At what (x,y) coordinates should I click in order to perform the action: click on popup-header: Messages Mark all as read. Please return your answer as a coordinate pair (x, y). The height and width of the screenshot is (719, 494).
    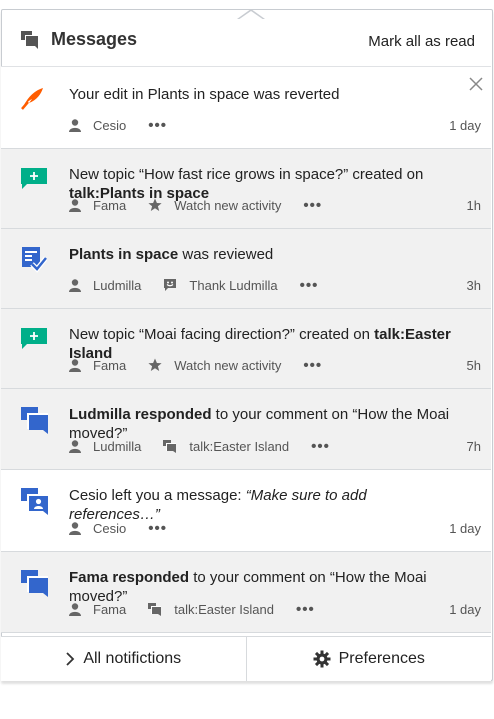
    Looking at the image, I should click on (246, 38).